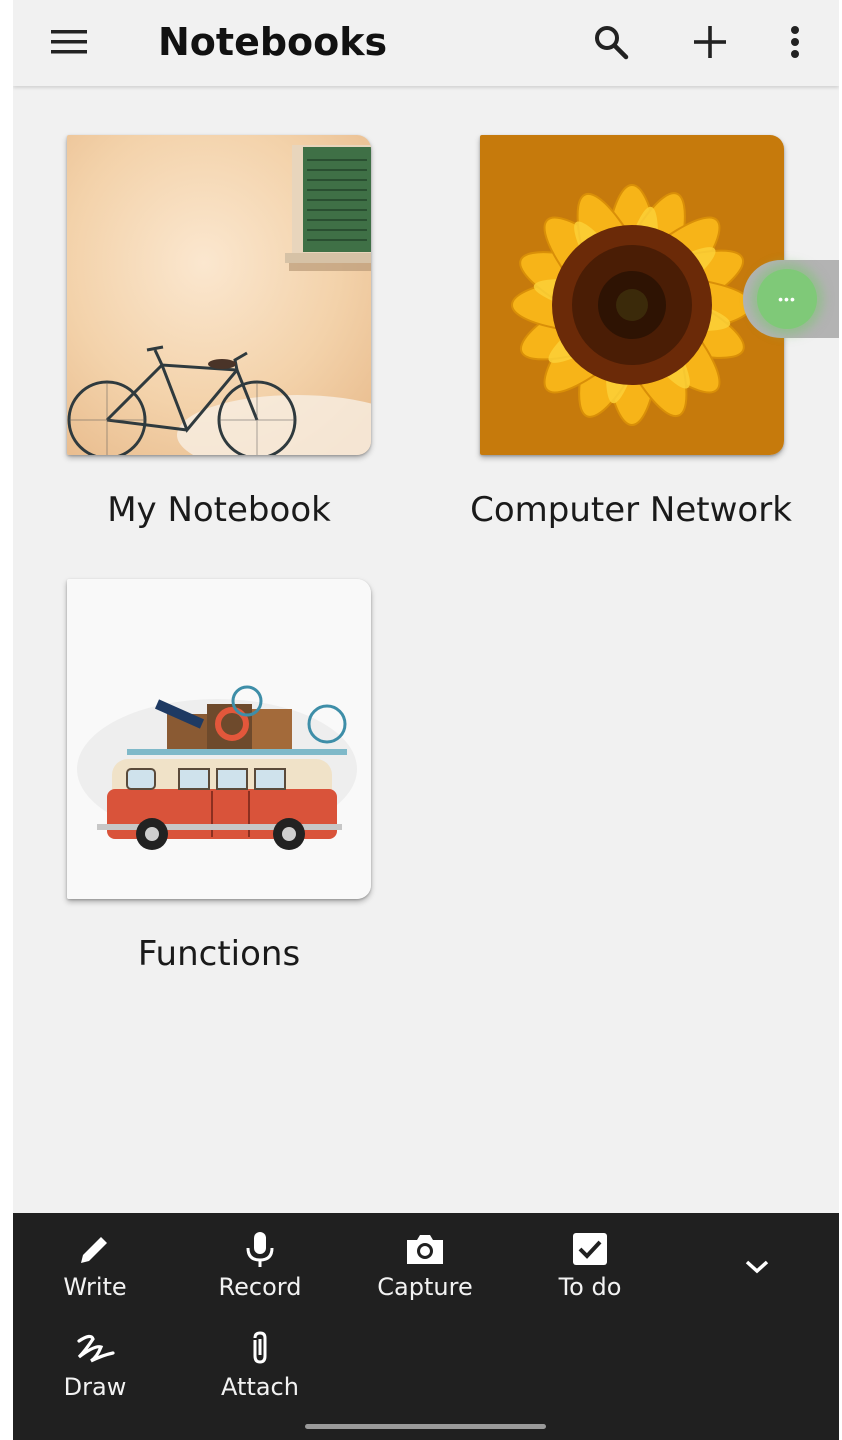 The image size is (842, 1440). I want to click on scribble-icon, so click(95, 1349).